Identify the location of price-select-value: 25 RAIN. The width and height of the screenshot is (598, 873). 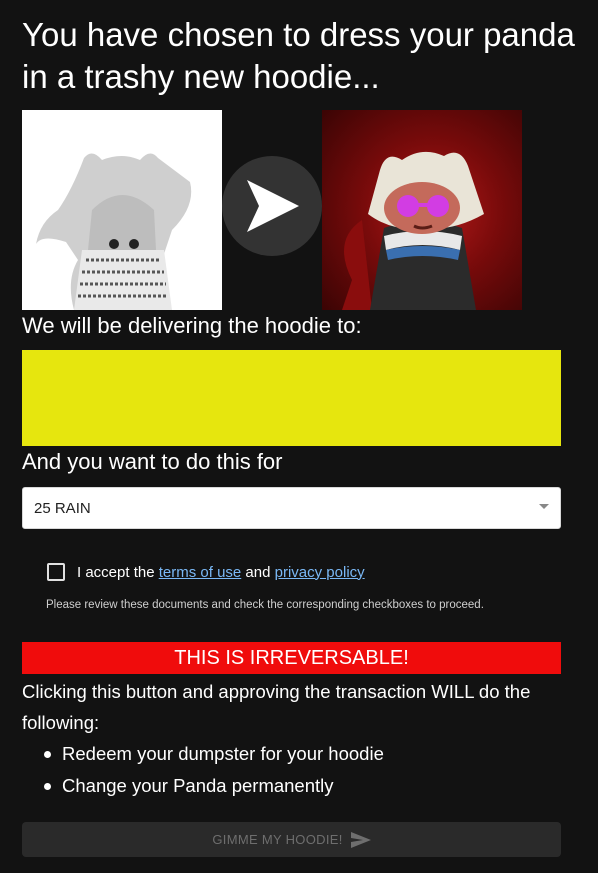
(62, 508).